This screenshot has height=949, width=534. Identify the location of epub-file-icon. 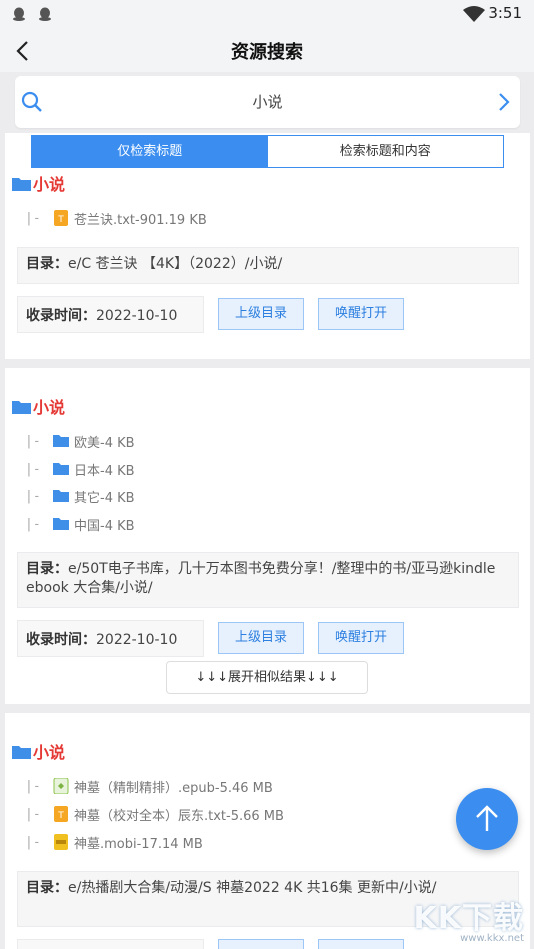
(61, 786).